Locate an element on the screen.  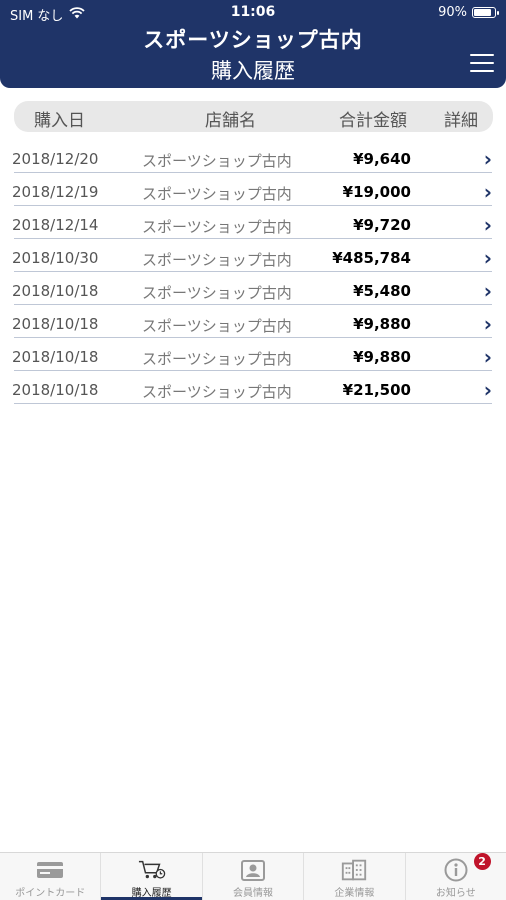
tab-company-info: 企業情報 is located at coordinates (355, 876).